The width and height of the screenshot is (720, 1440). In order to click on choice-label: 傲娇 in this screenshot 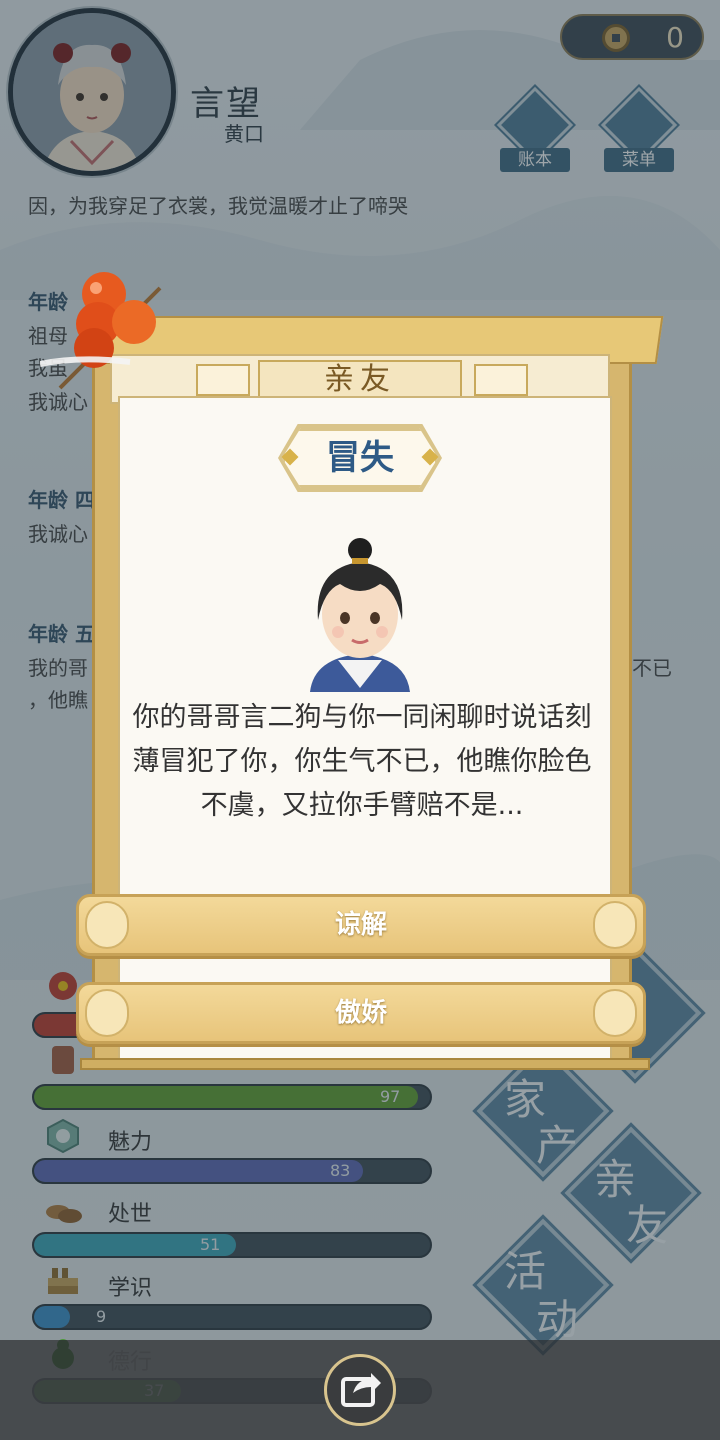, I will do `click(360, 1013)`.